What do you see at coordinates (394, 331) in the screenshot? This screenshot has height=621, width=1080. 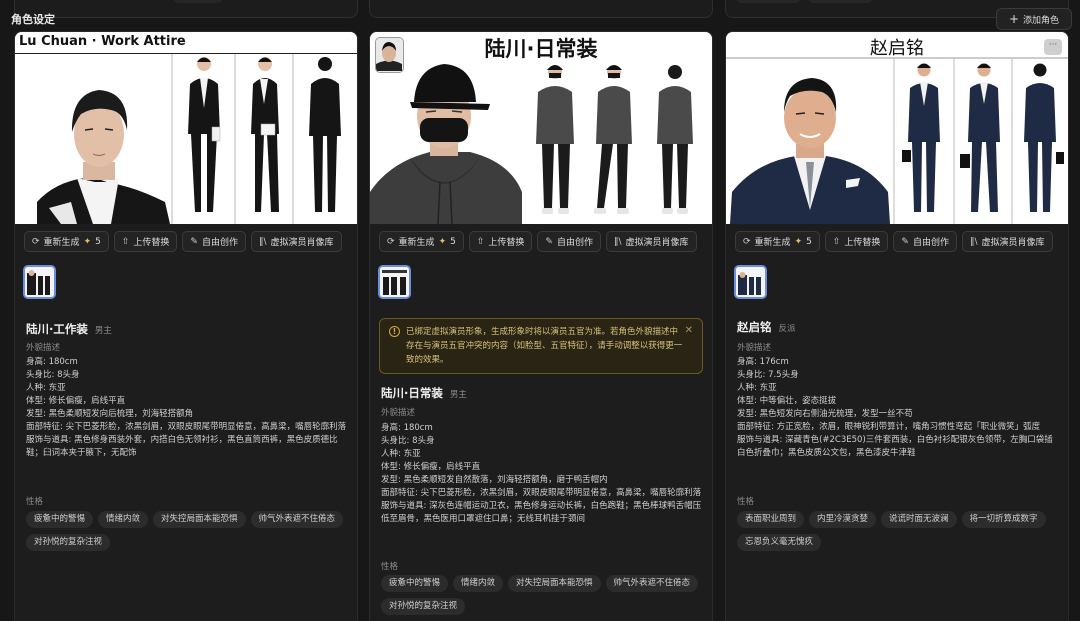 I see `warning-icon: !` at bounding box center [394, 331].